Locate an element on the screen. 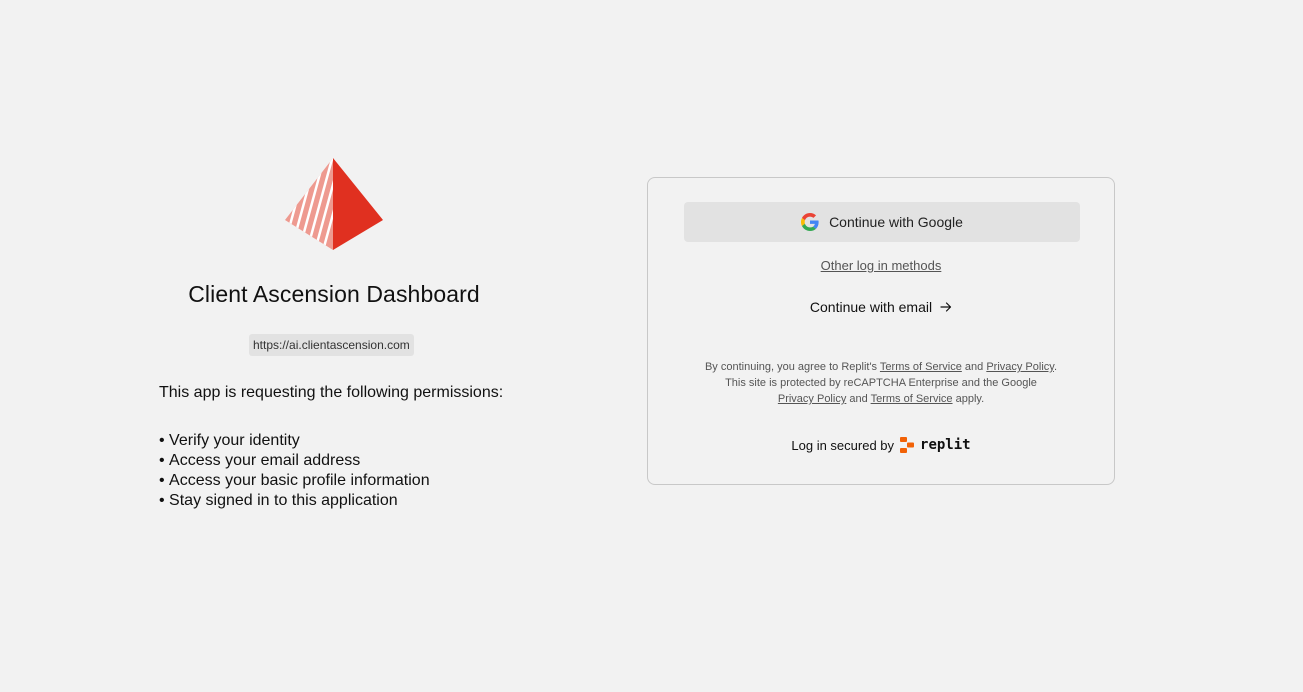 The width and height of the screenshot is (1303, 692). google-terms-of-service-link: Terms of Service is located at coordinates (912, 399).